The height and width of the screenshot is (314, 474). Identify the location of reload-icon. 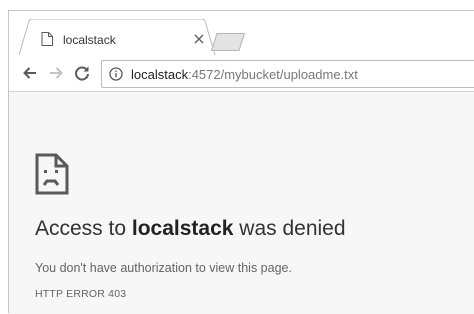
(82, 73).